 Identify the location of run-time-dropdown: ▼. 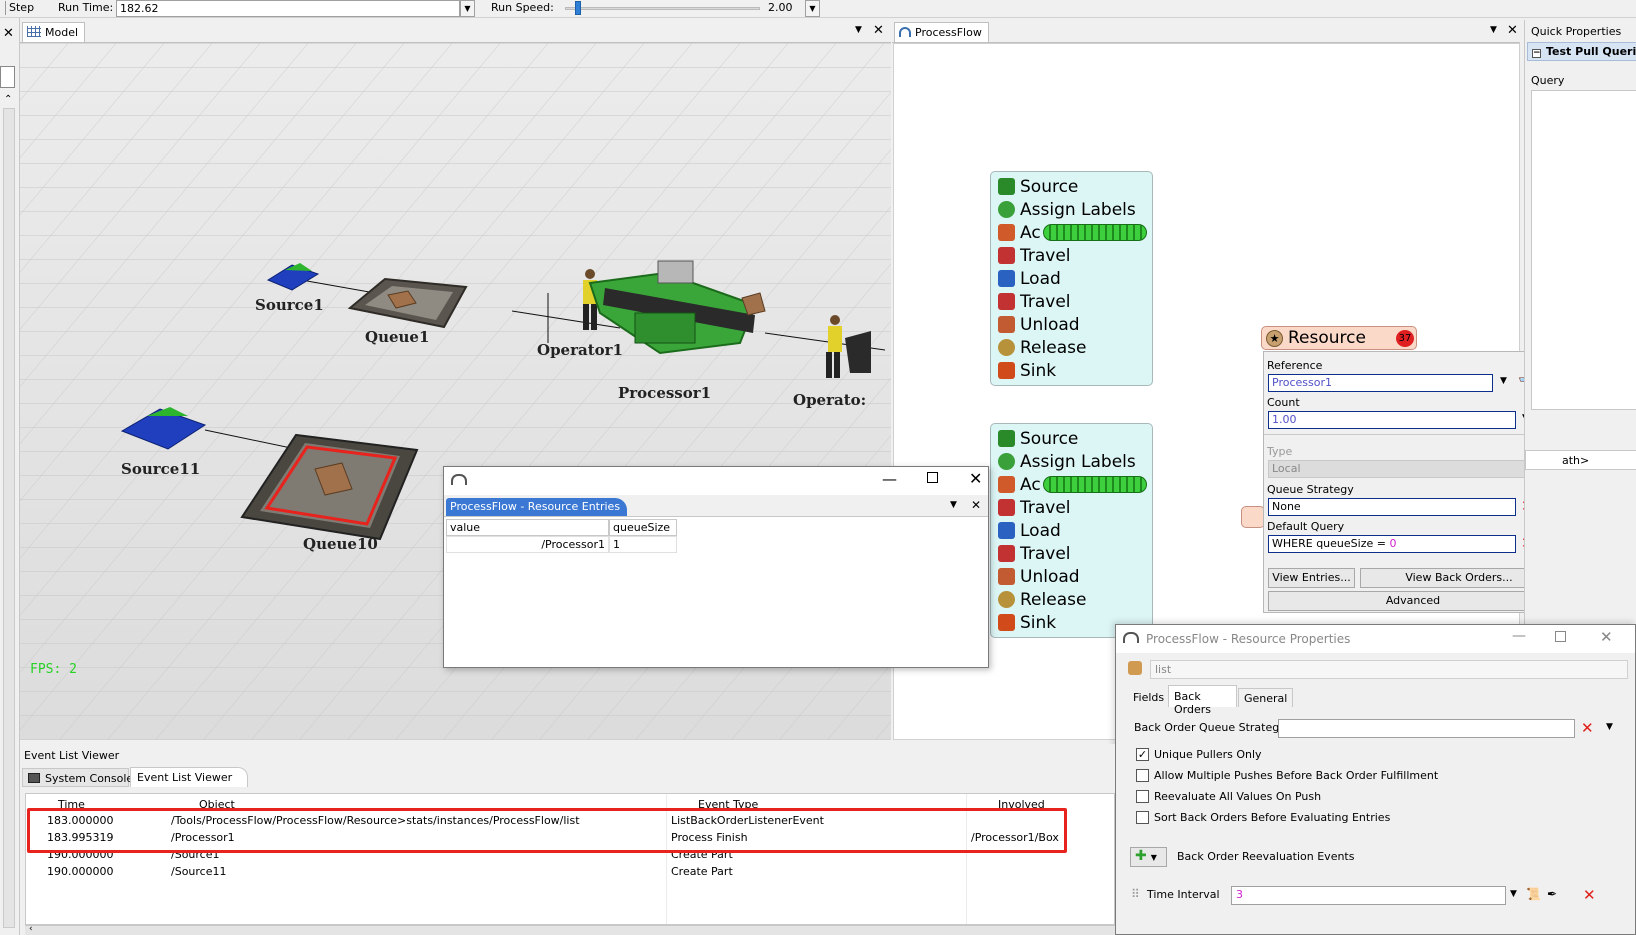
(467, 8).